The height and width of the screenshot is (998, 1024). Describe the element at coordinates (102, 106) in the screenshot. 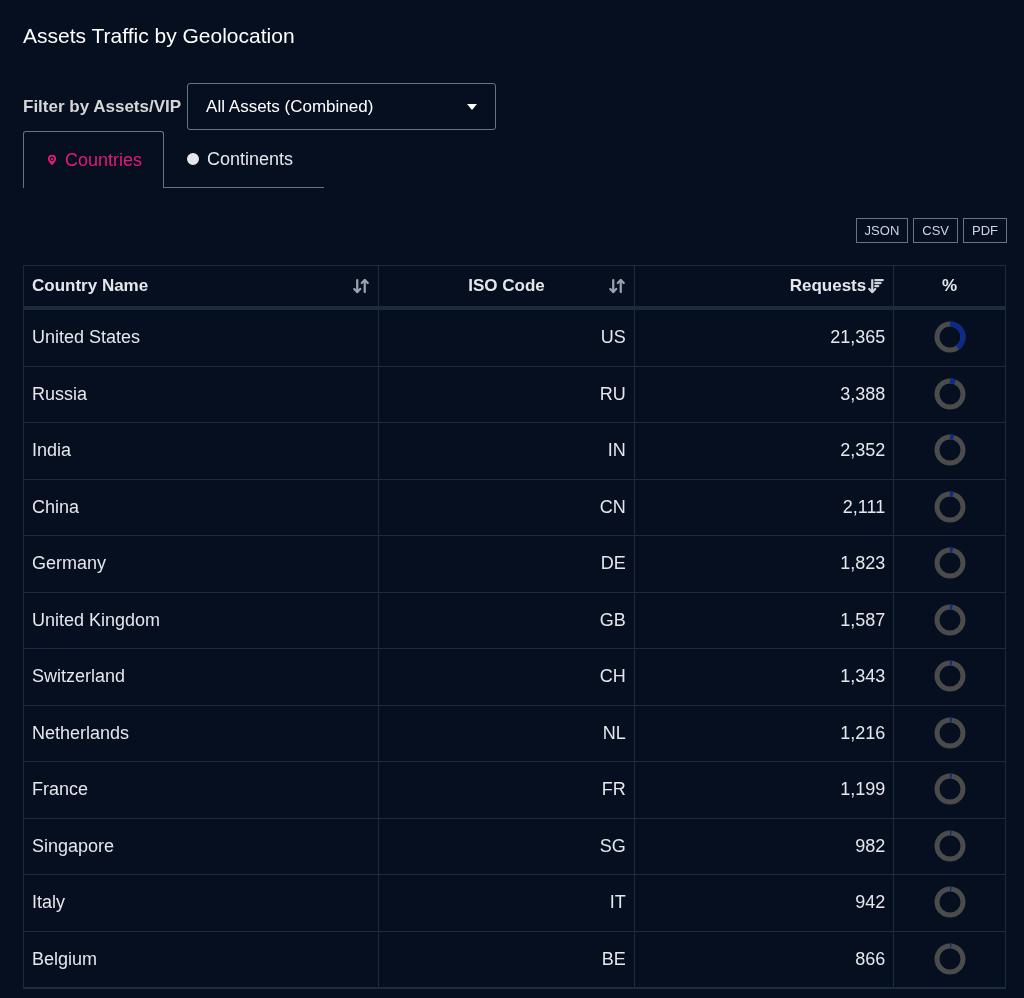

I see `filter-label: Filter by Assets/VIP` at that location.